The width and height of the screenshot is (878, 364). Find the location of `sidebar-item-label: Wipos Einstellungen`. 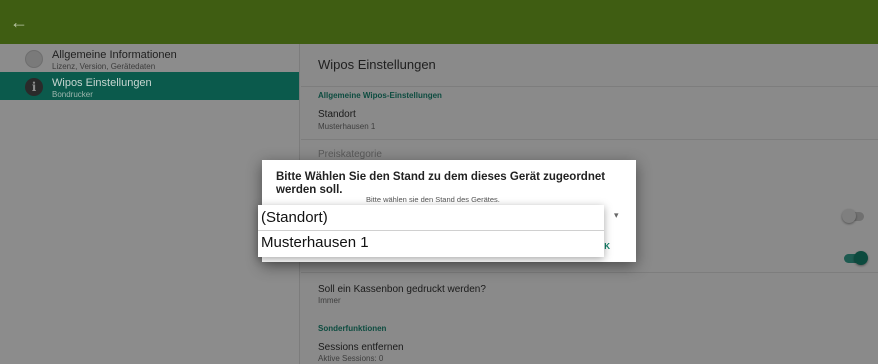

sidebar-item-label: Wipos Einstellungen is located at coordinates (102, 83).